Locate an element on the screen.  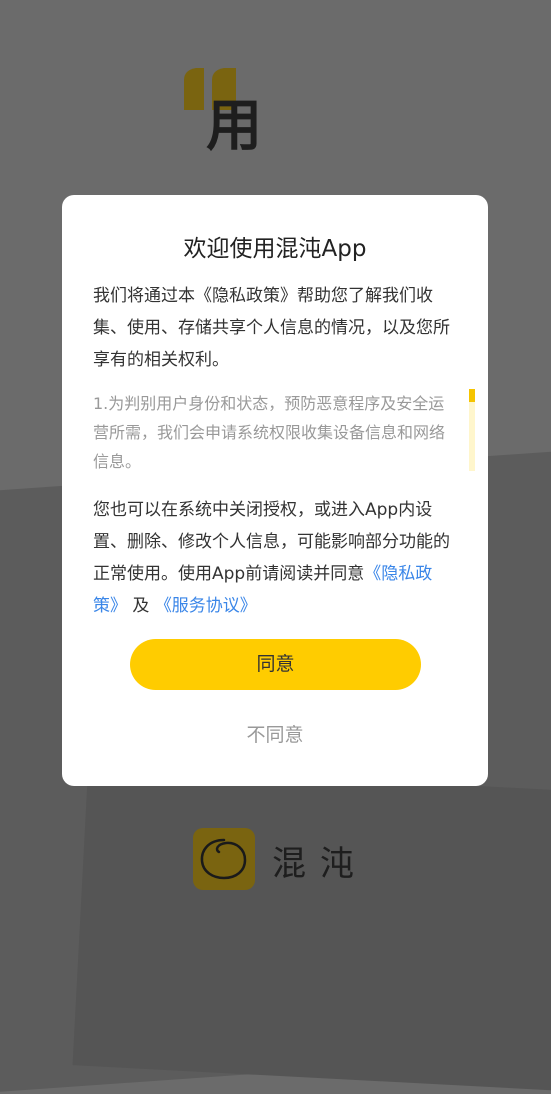
dialog-title: 欢迎使用混沌App is located at coordinates (275, 249).